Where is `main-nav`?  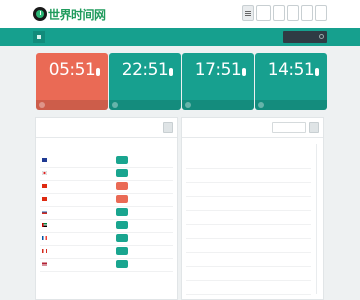
main-nav is located at coordinates (180, 37).